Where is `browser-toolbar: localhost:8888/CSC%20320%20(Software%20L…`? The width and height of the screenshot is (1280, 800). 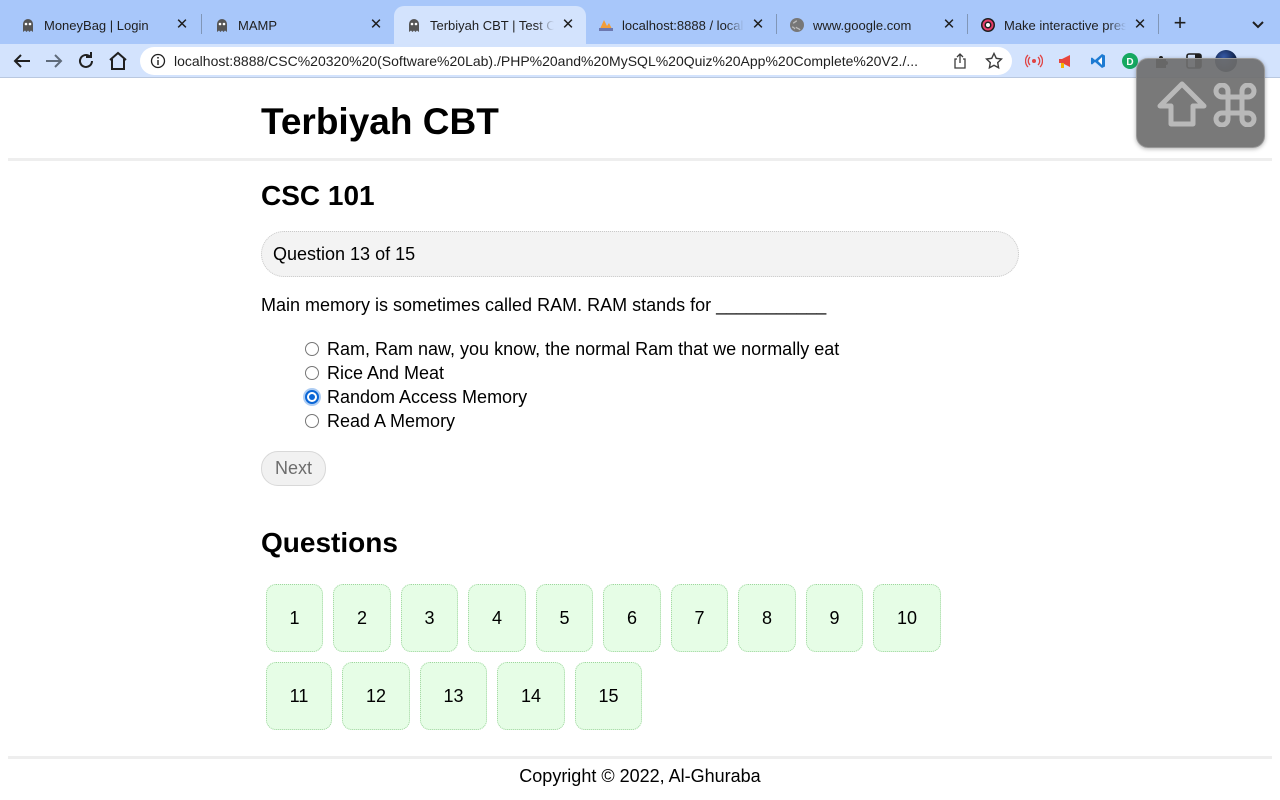
browser-toolbar: localhost:8888/CSC%20320%20(Software%20L… is located at coordinates (640, 61).